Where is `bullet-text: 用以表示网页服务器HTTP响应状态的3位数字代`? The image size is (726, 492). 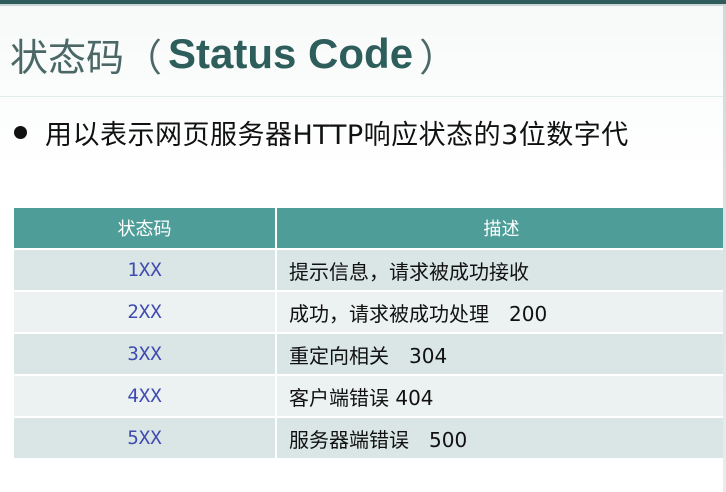 bullet-text: 用以表示网页服务器HTTP响应状态的3位数字代 is located at coordinates (337, 135).